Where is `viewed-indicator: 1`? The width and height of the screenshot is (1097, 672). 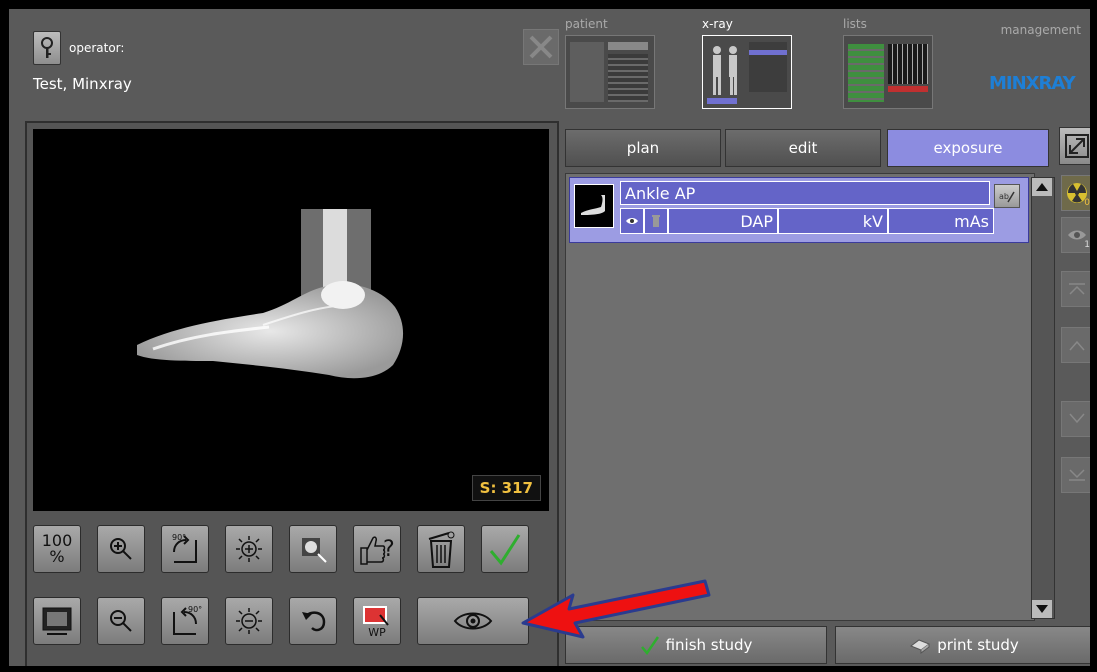
viewed-indicator: 1 is located at coordinates (1075, 235).